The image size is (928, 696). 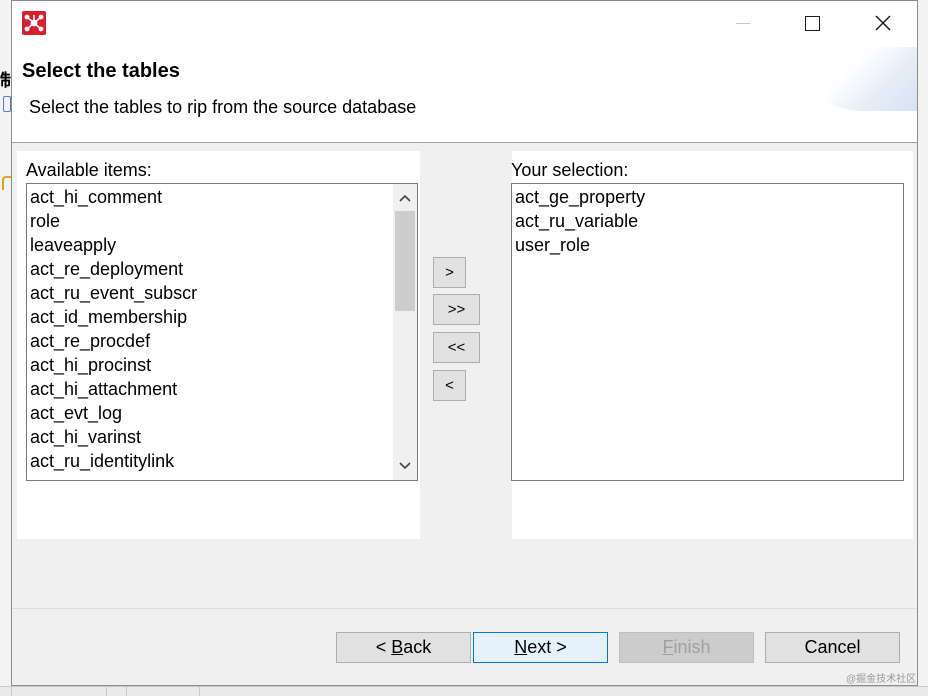 What do you see at coordinates (383, 647) in the screenshot?
I see `back-prefix: <` at bounding box center [383, 647].